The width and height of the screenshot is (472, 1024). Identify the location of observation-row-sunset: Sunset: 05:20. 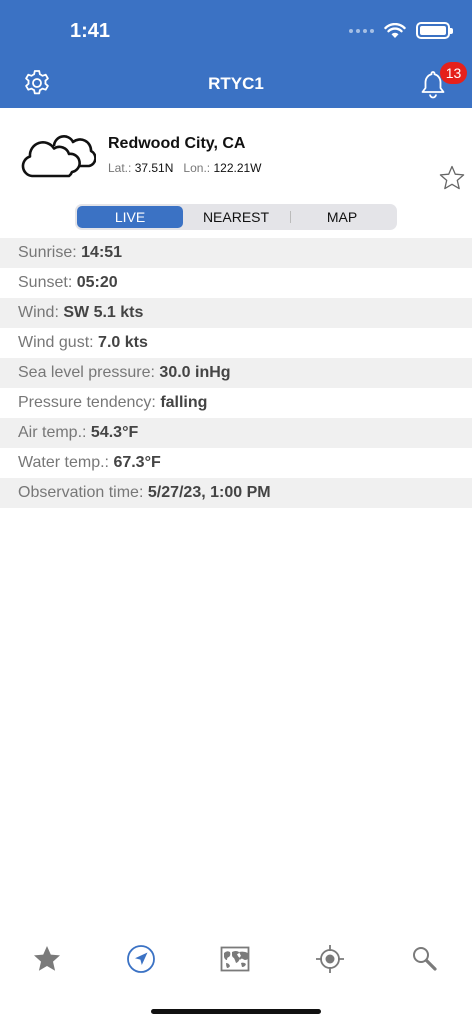
(236, 283).